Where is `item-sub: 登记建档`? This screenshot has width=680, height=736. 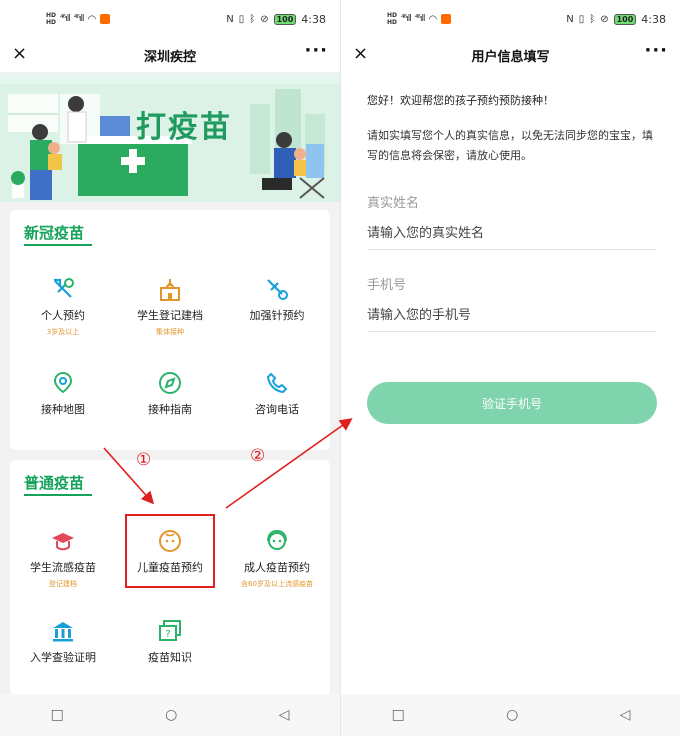 item-sub: 登记建档 is located at coordinates (63, 584).